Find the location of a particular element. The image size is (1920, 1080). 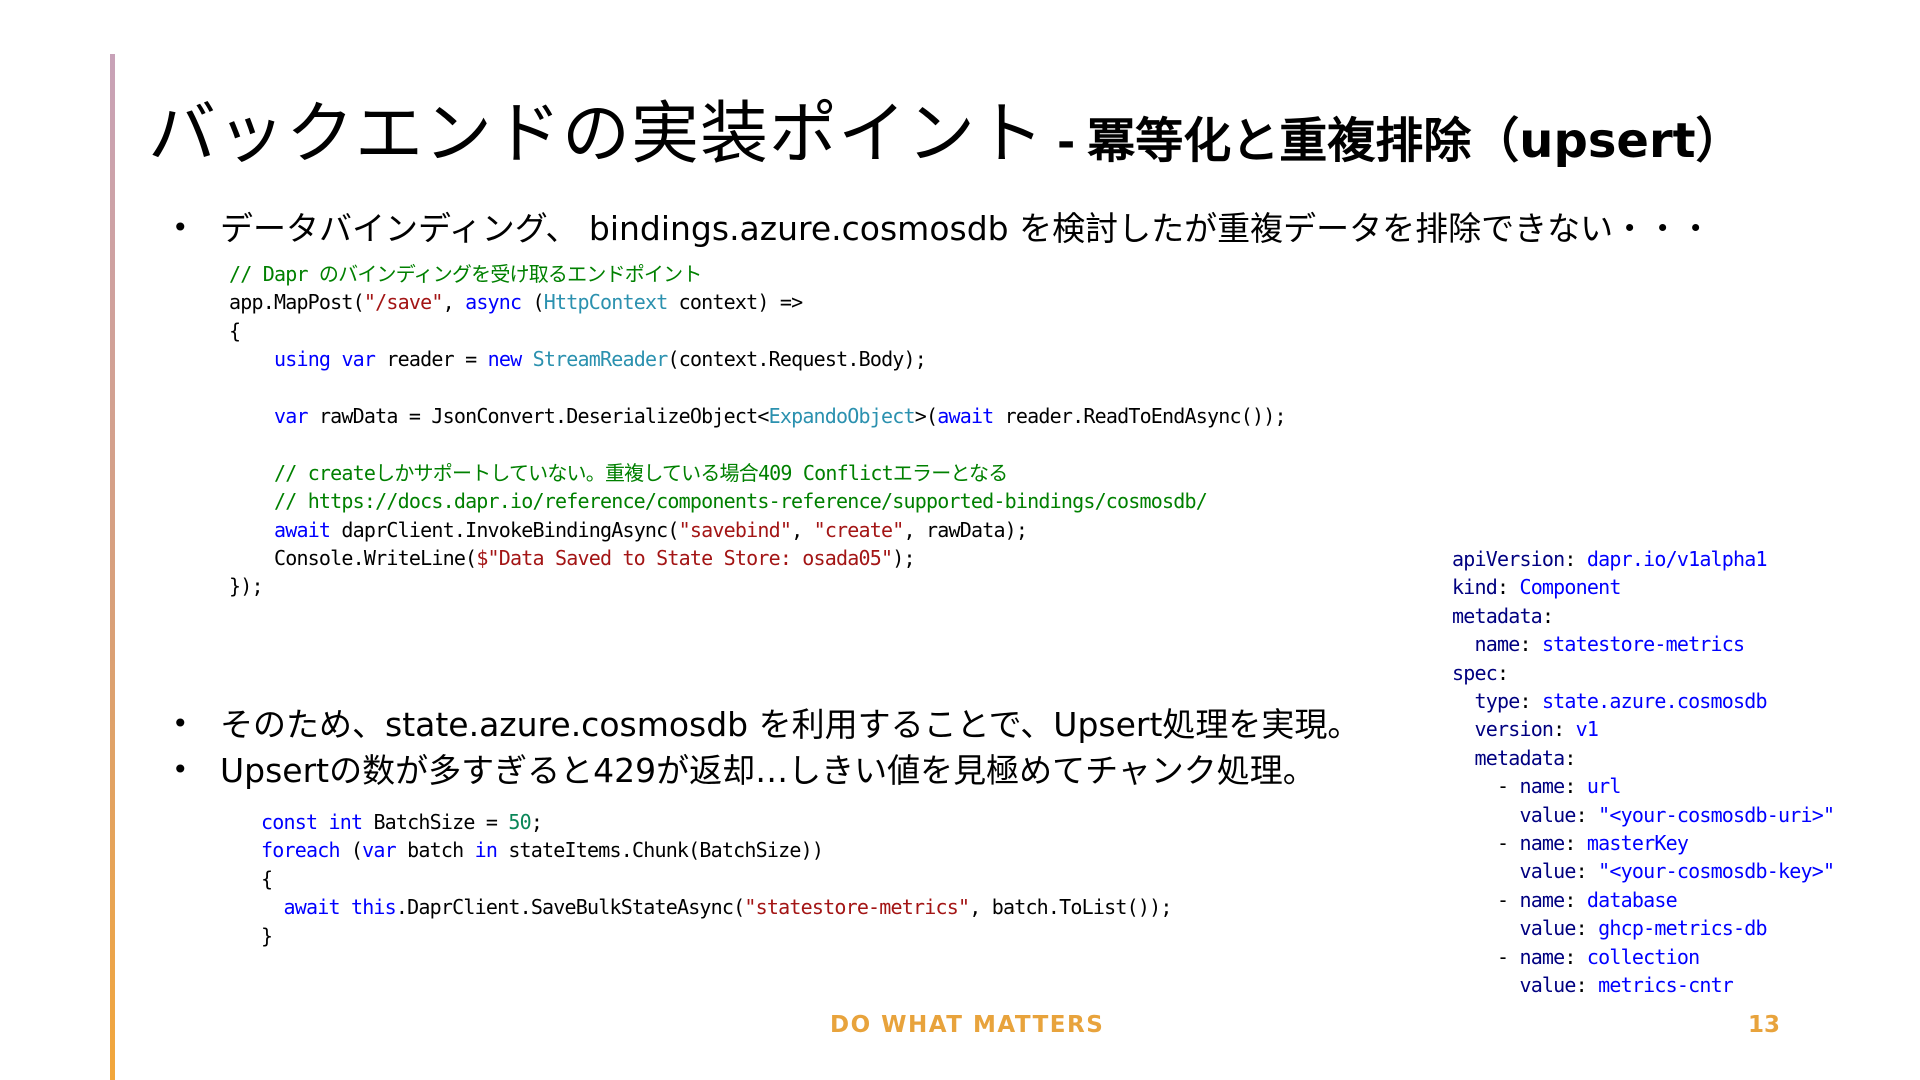

code-token: collection is located at coordinates (1643, 956).